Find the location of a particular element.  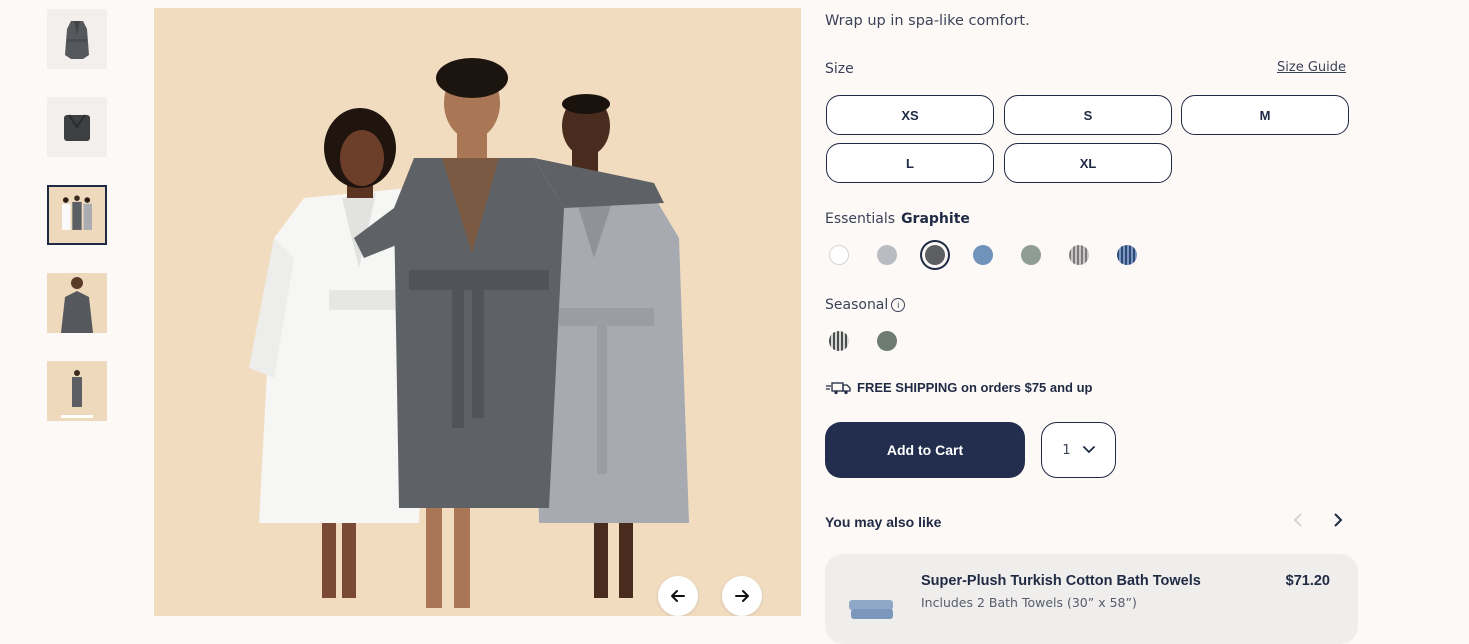

recommendation-title: Super-Plush Turkish Cotton Bath Towels is located at coordinates (1061, 581).